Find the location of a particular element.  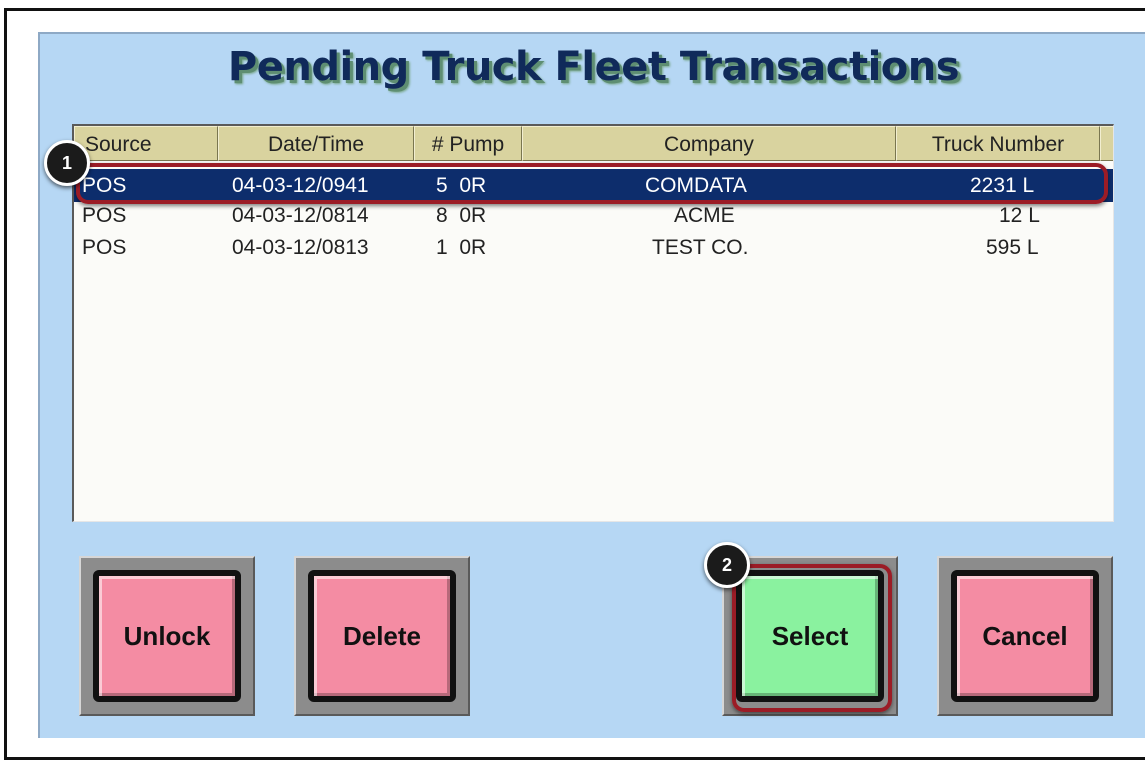

cell-company: TEST CO. is located at coordinates (700, 247).